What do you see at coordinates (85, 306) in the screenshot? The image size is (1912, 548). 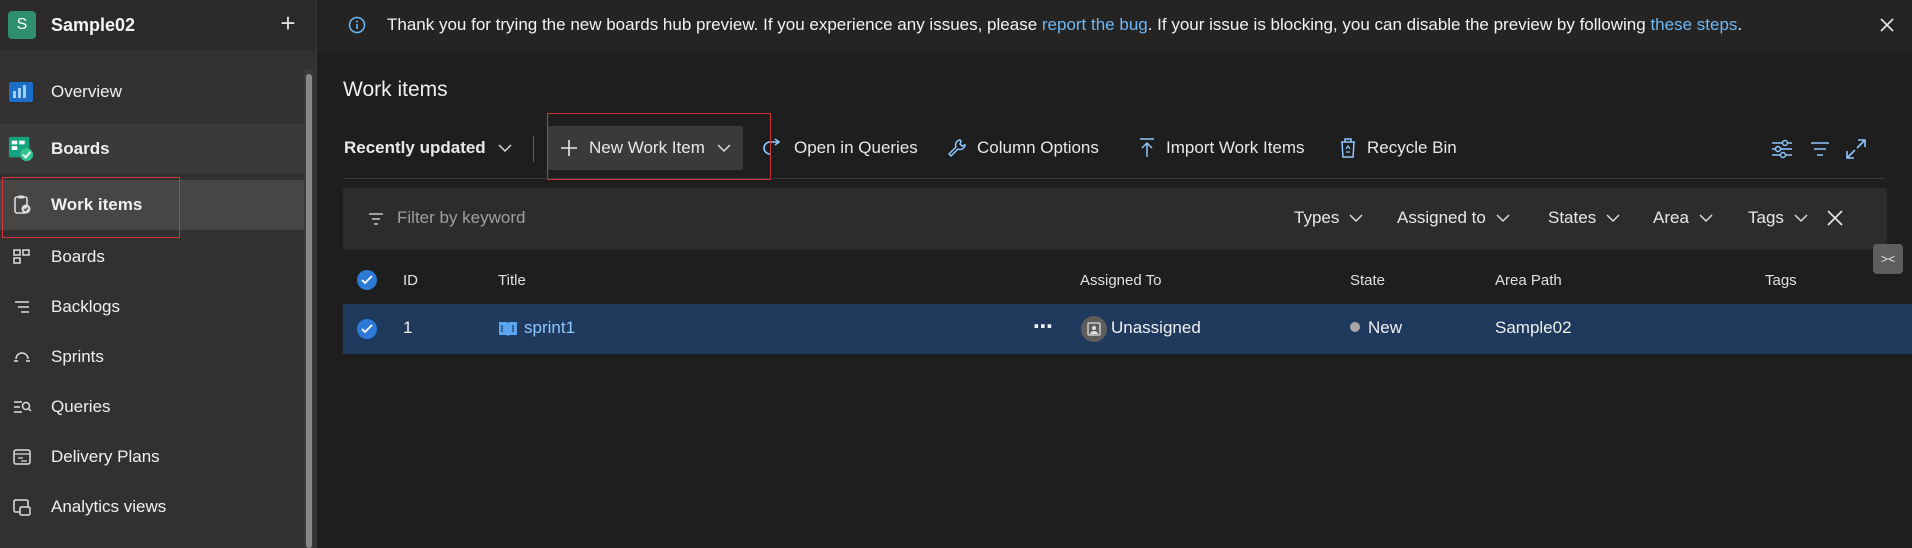 I see `nav-backlogs-label: Backlogs` at bounding box center [85, 306].